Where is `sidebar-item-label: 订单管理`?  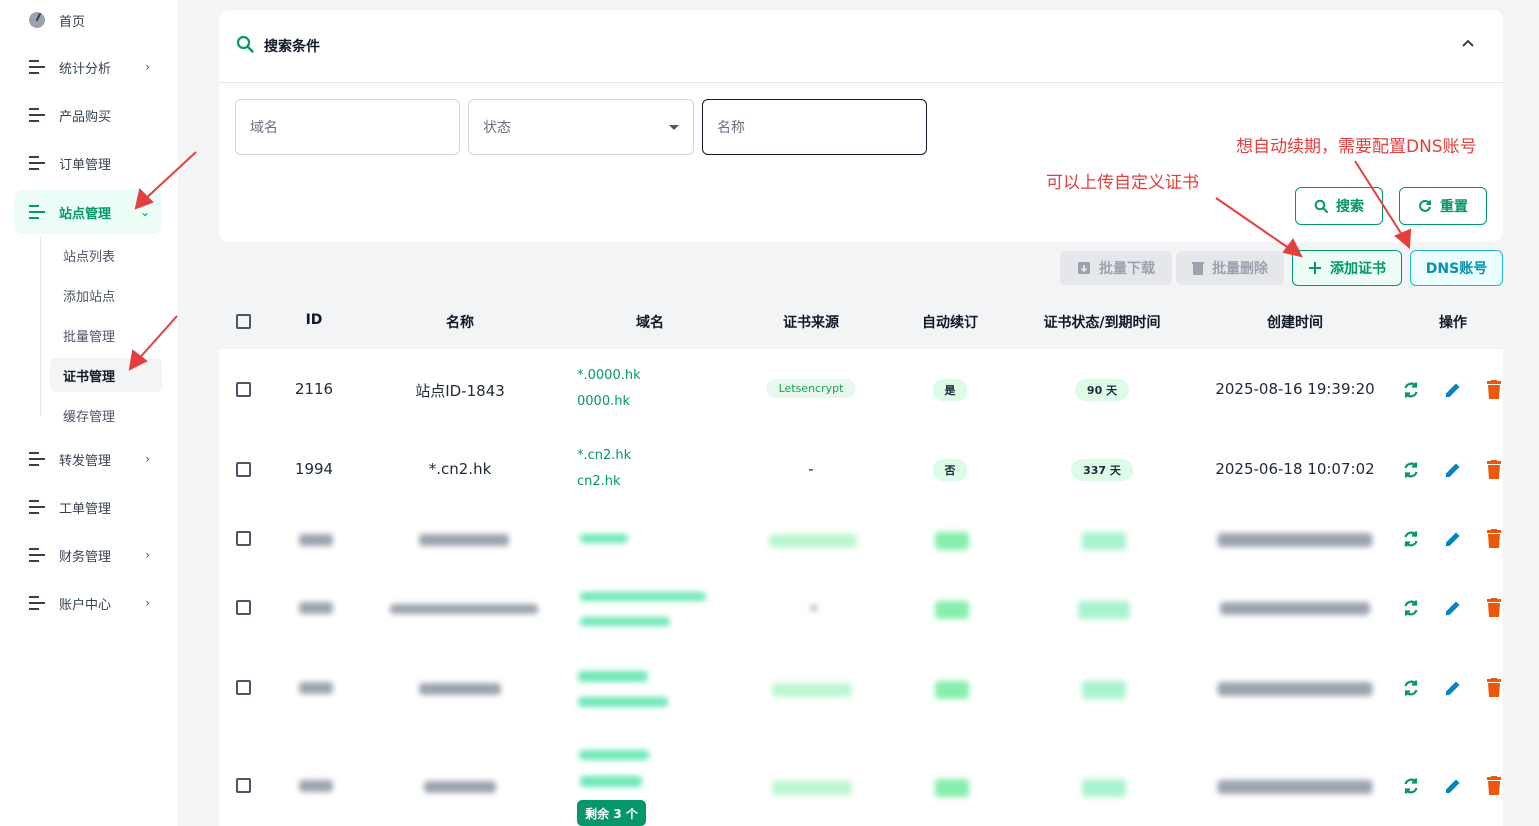
sidebar-item-label: 订单管理 is located at coordinates (85, 165).